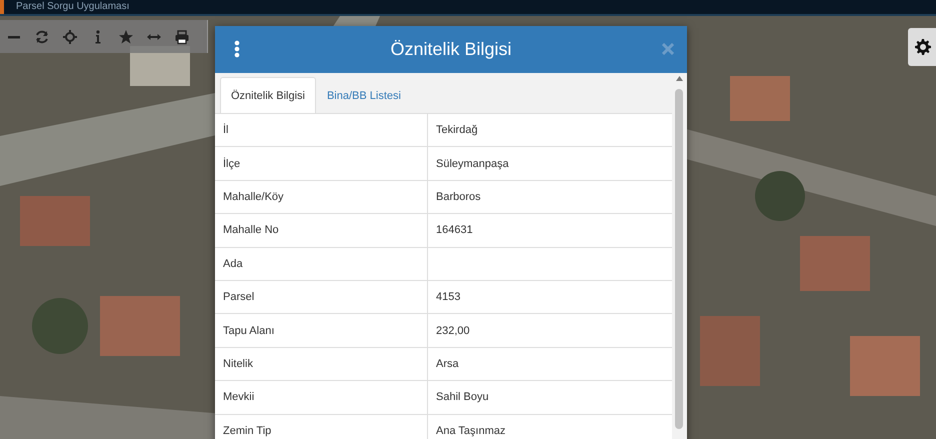  I want to click on table-cell-text: Mevkii, so click(239, 398).